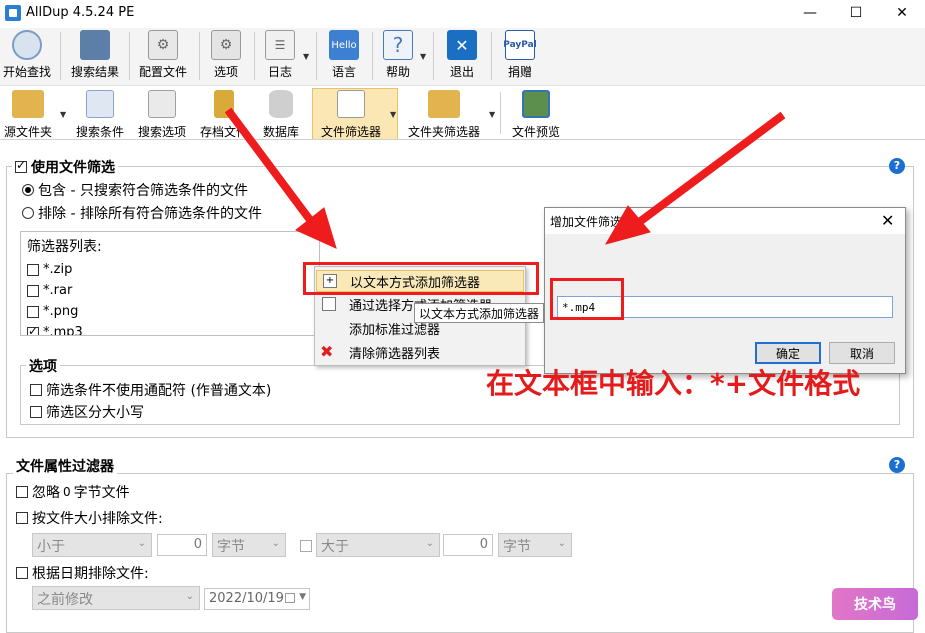 The height and width of the screenshot is (633, 925). Describe the element at coordinates (65, 466) in the screenshot. I see `attribute-filter-title: 文件属性过滤器` at that location.